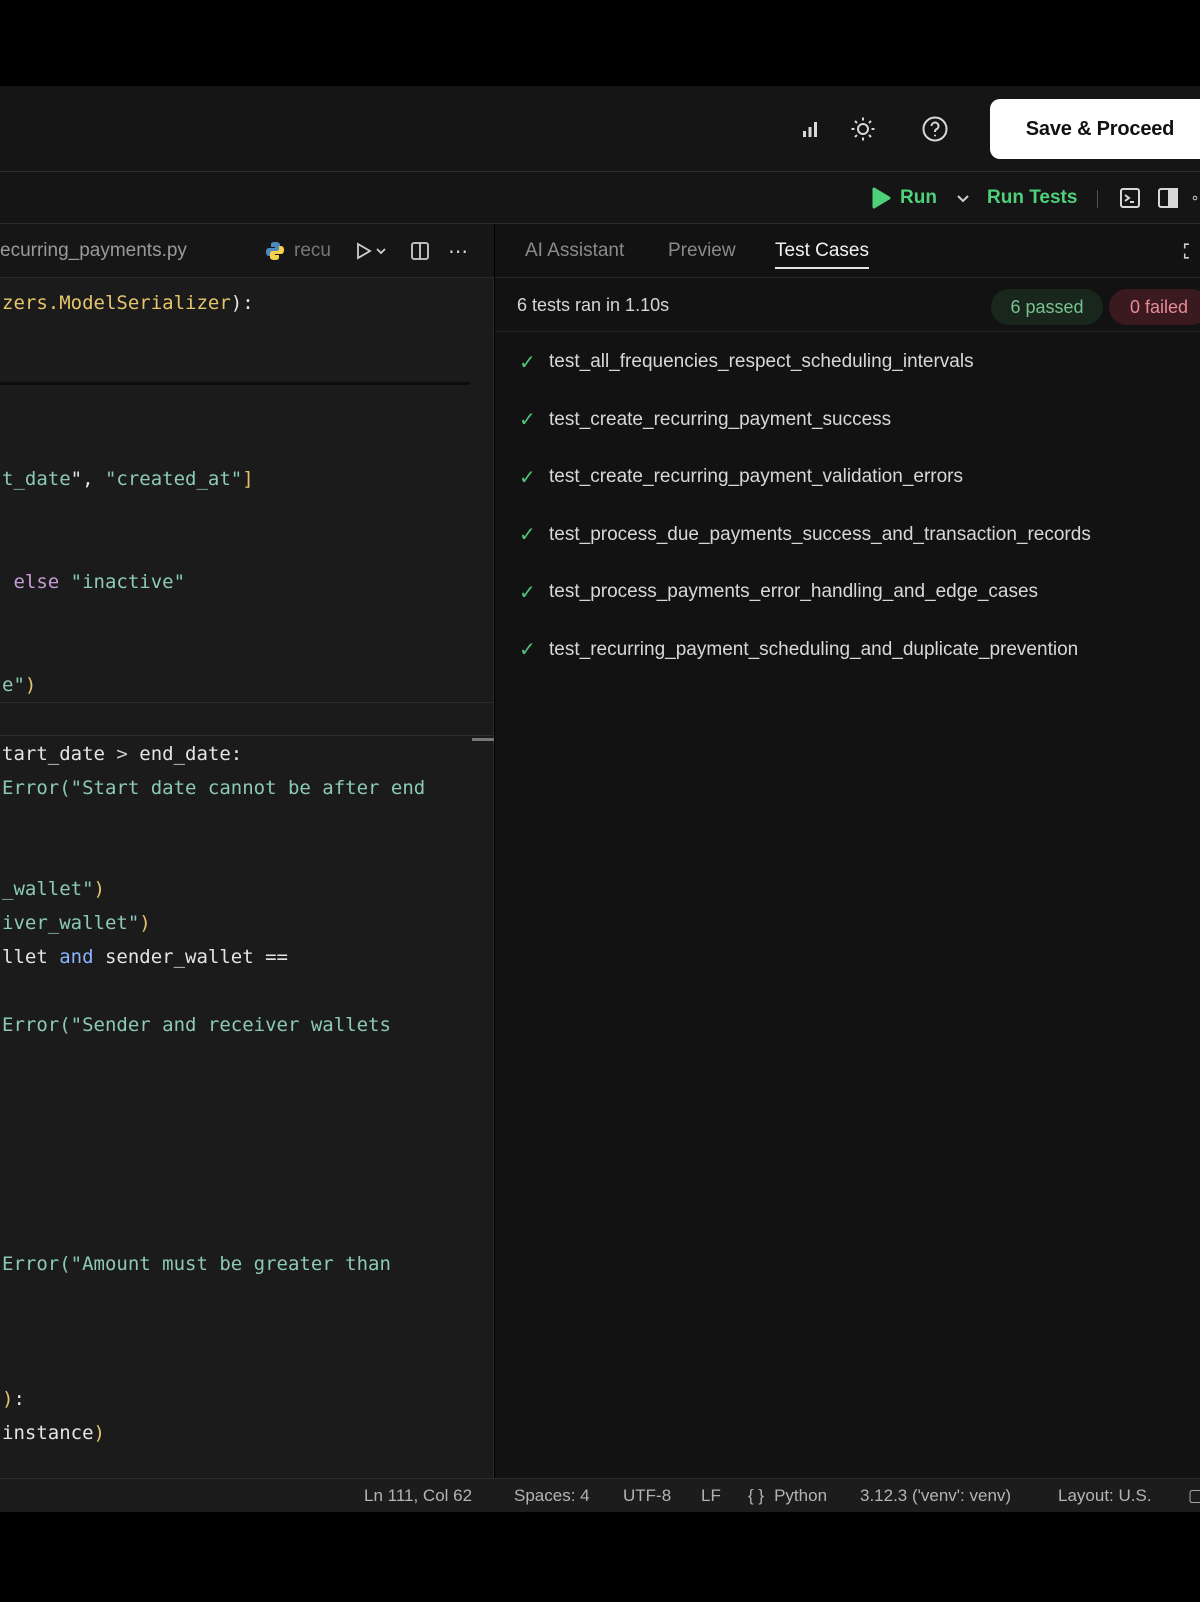 The width and height of the screenshot is (1200, 1602). I want to click on code-token: else, so click(36, 582).